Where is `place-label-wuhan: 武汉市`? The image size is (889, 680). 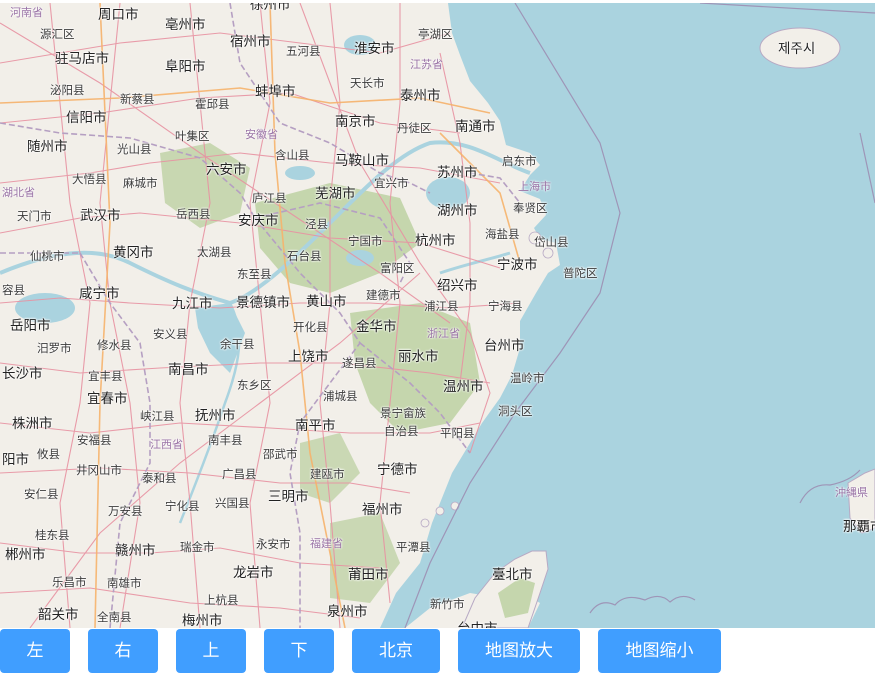
place-label-wuhan: 武汉市 is located at coordinates (100, 216).